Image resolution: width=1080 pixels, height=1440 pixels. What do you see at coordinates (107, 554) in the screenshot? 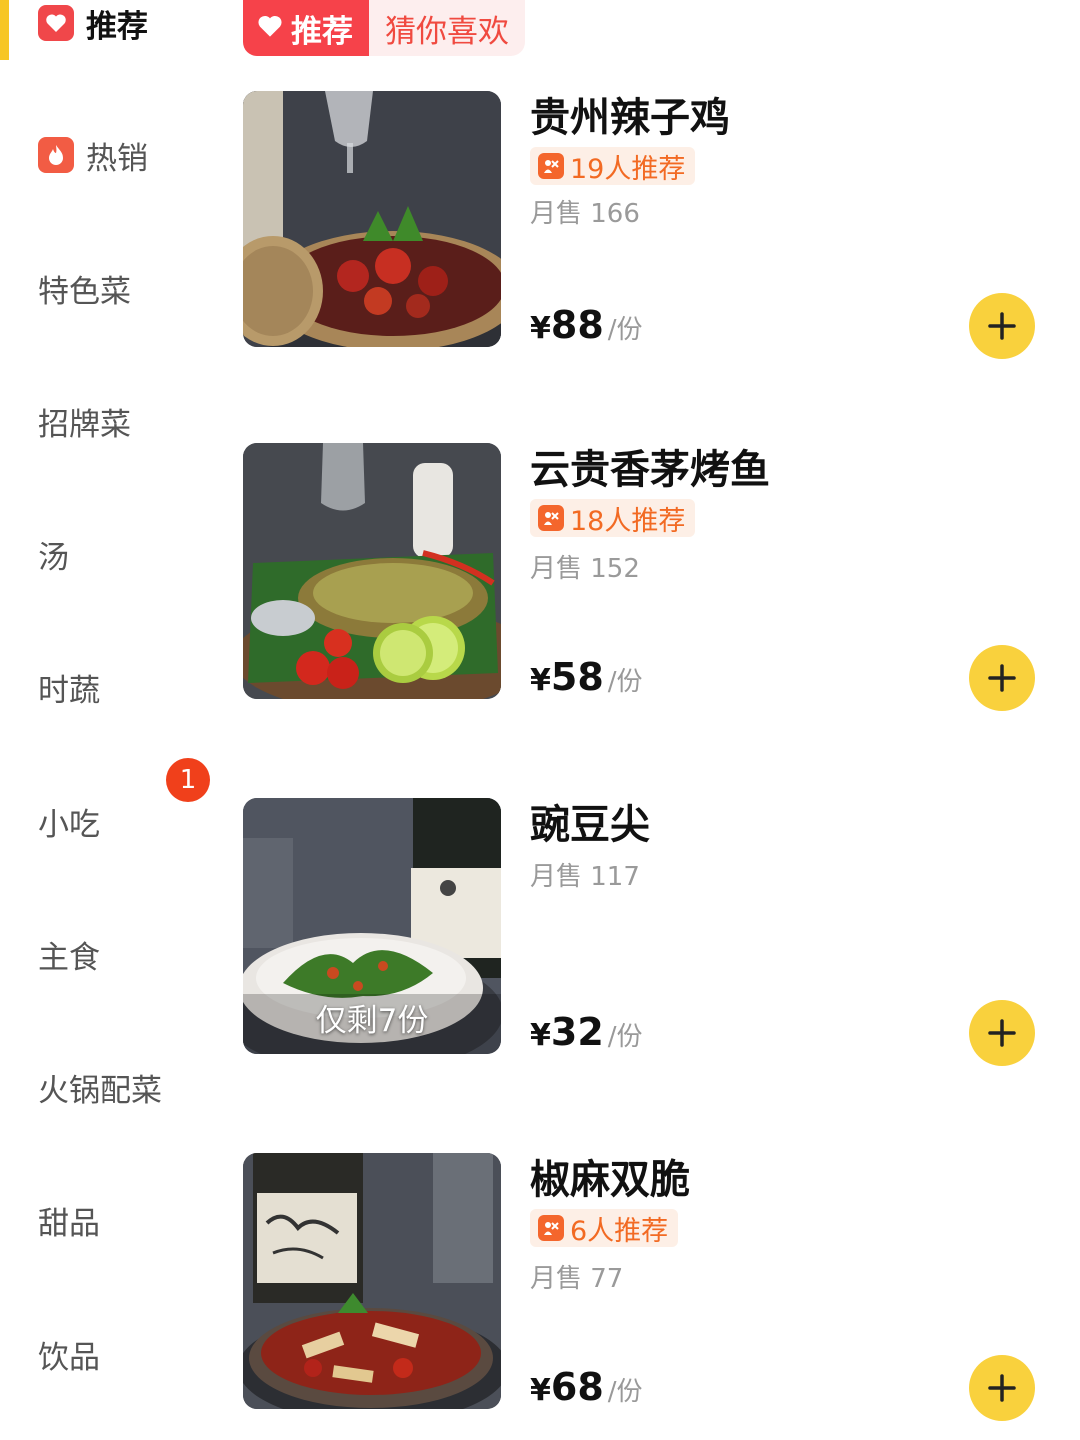
I see `sidebar-item-soup: 汤` at bounding box center [107, 554].